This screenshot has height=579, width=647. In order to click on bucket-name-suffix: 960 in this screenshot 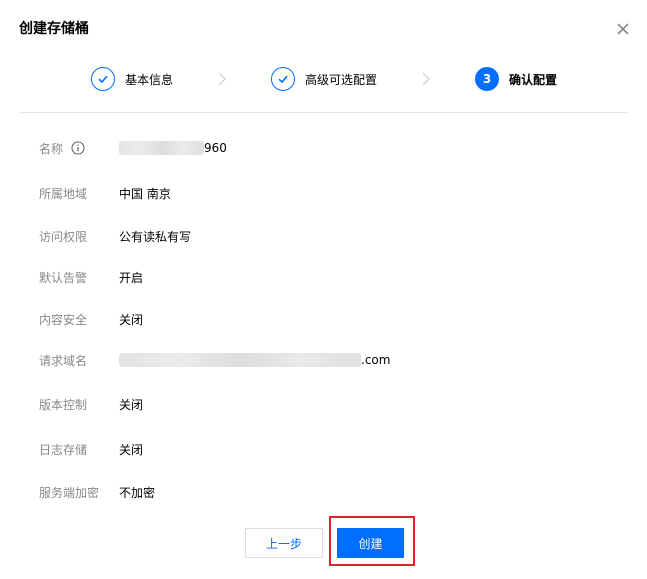, I will do `click(215, 148)`.